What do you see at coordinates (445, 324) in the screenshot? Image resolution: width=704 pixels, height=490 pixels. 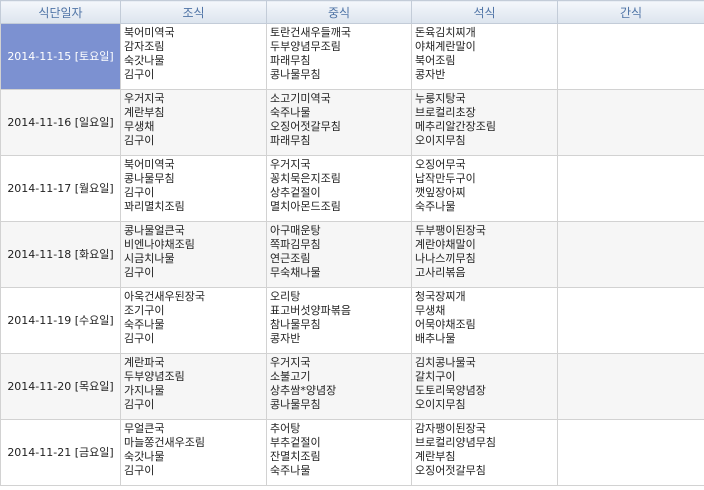 I see `dish-item: 어묵야채조림` at bounding box center [445, 324].